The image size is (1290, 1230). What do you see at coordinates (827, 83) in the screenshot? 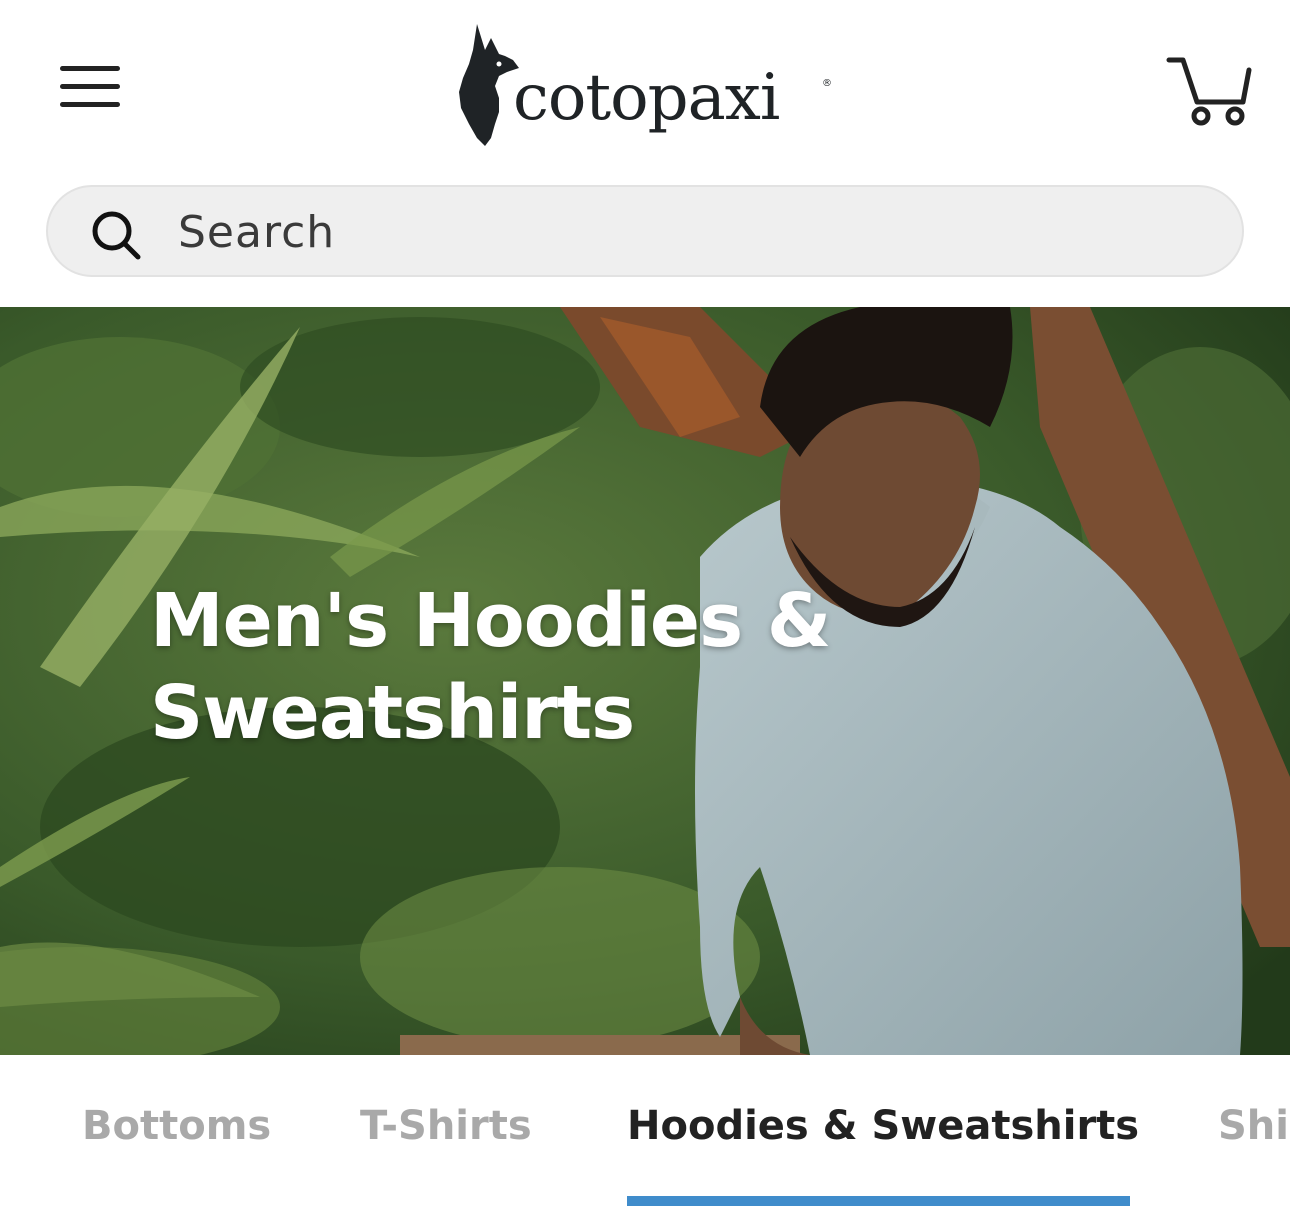
I see `registered-mark: ®` at bounding box center [827, 83].